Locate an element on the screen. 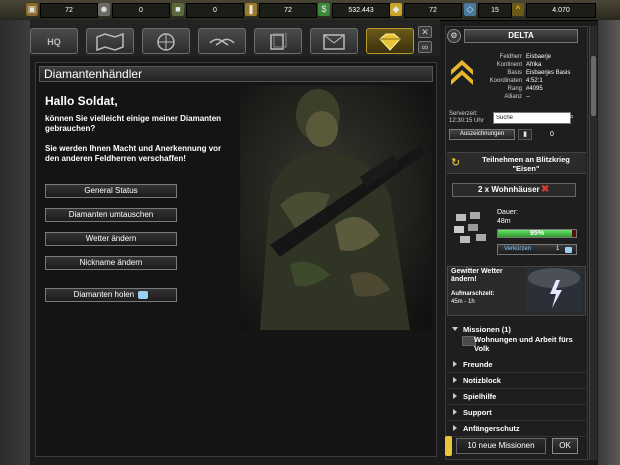  ammo-icon: ❚ is located at coordinates (251, 9).